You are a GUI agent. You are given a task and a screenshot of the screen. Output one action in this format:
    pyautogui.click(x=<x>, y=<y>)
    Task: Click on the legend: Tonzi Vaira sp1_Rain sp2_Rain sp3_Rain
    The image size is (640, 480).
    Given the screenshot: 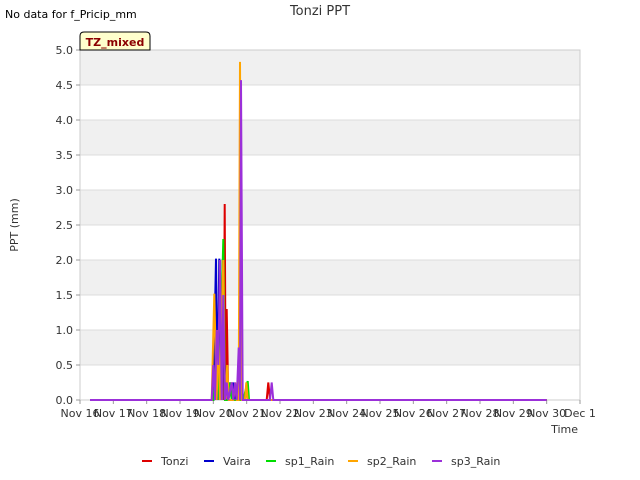 What is the action you would take?
    pyautogui.click(x=321, y=461)
    